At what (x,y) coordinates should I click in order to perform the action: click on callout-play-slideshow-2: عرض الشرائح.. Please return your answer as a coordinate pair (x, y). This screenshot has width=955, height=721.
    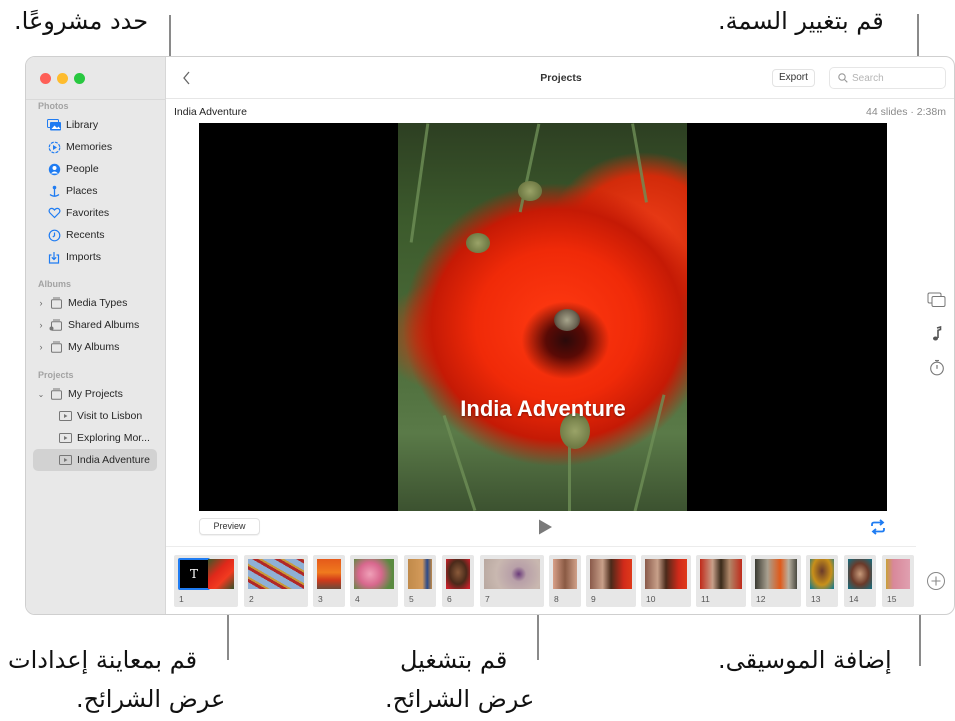
    Looking at the image, I should click on (460, 699).